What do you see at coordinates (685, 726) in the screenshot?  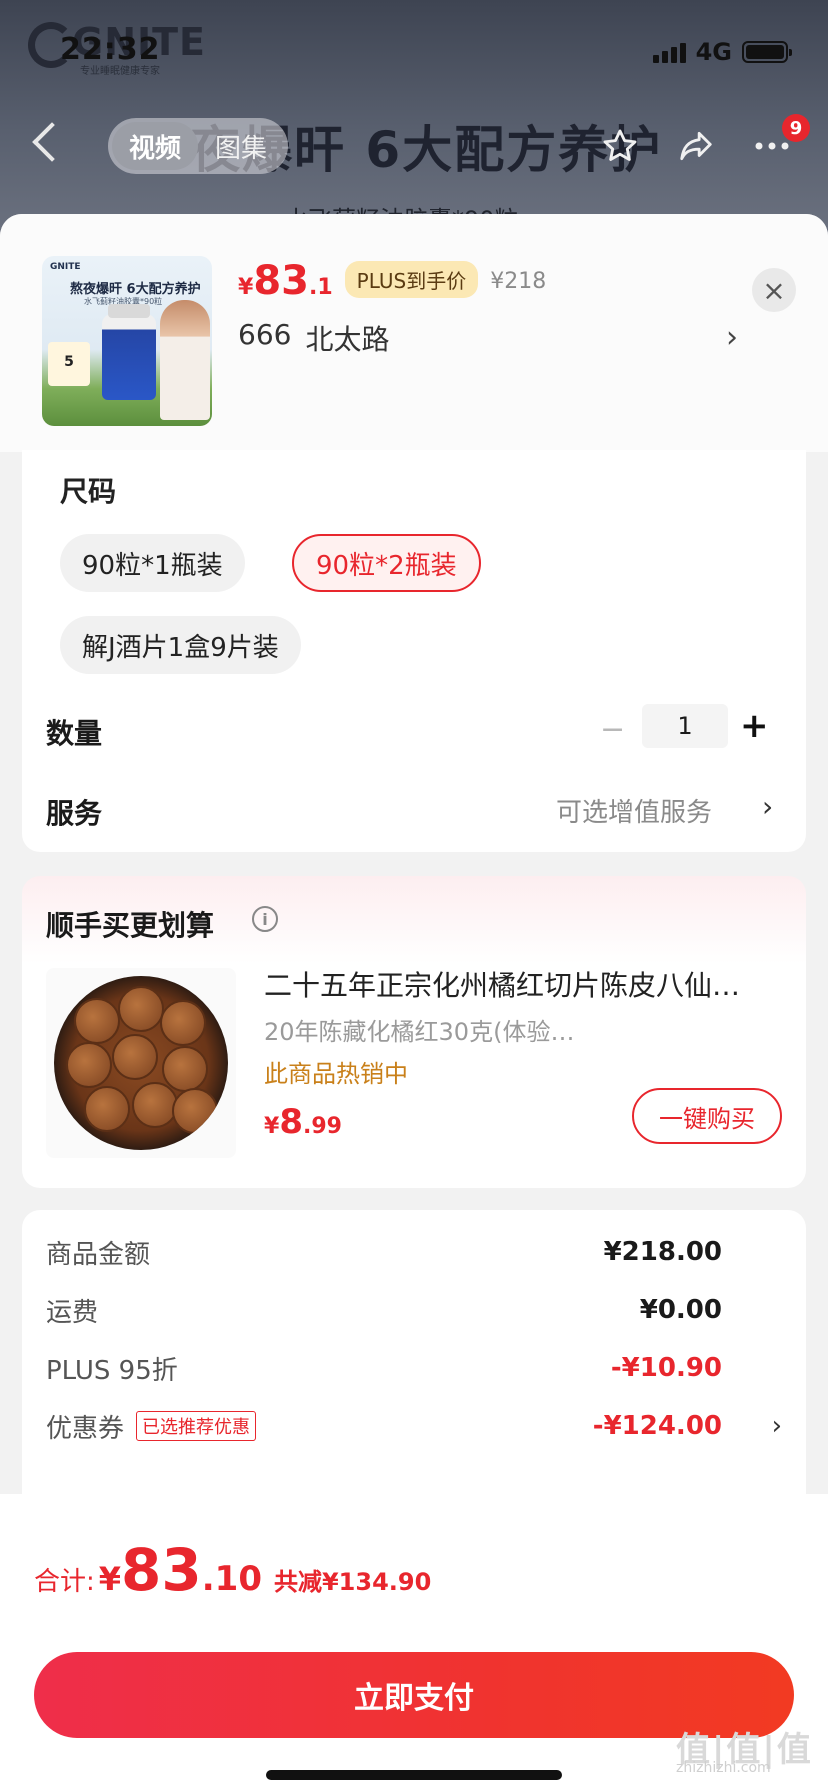 I see `quantity-value: 1` at bounding box center [685, 726].